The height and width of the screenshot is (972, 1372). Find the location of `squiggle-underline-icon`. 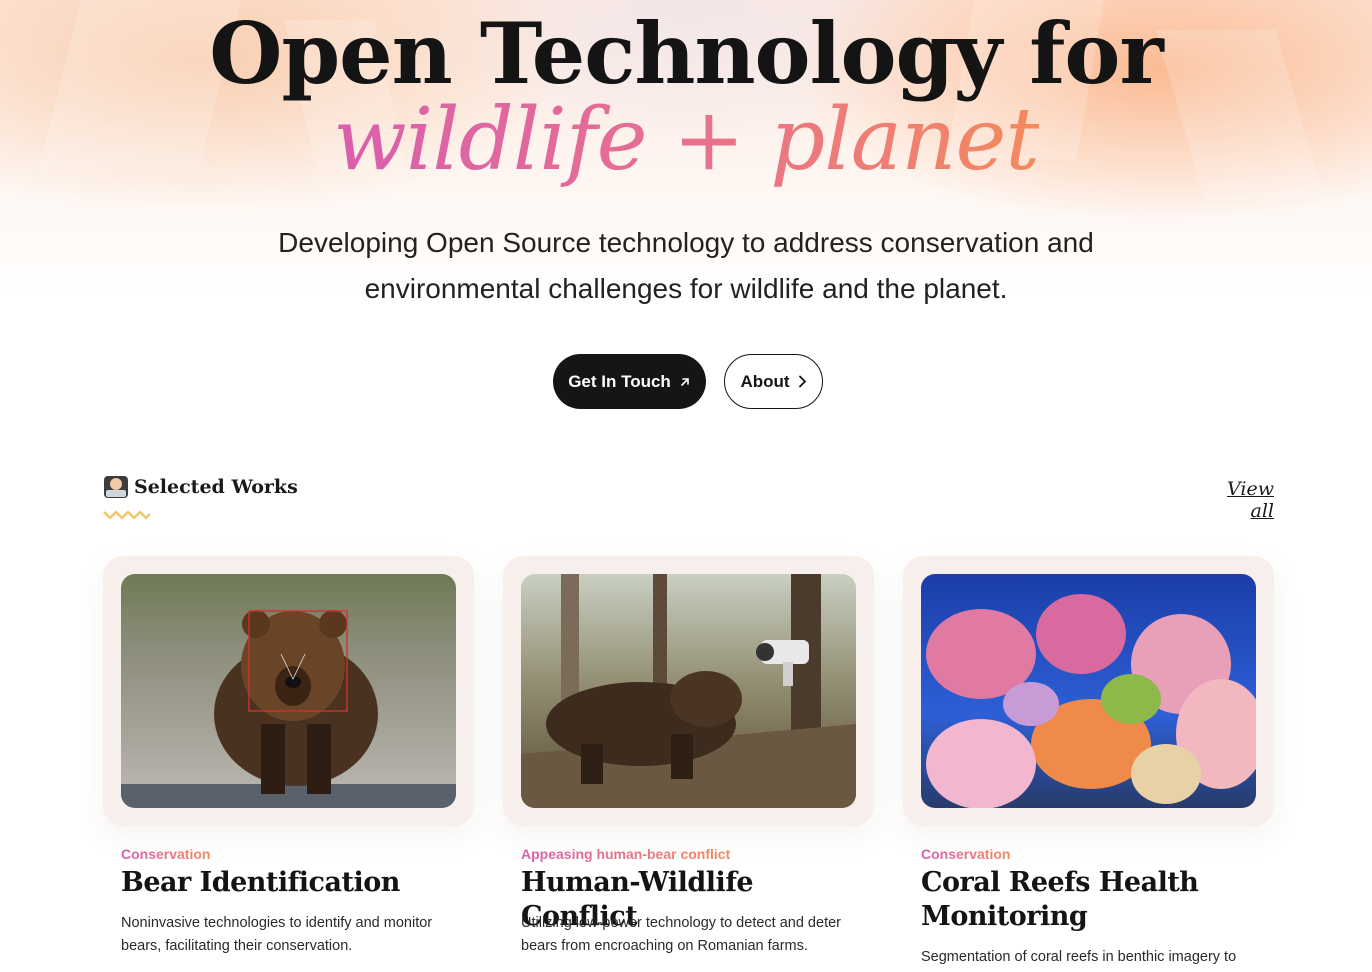

squiggle-underline-icon is located at coordinates (127, 515).